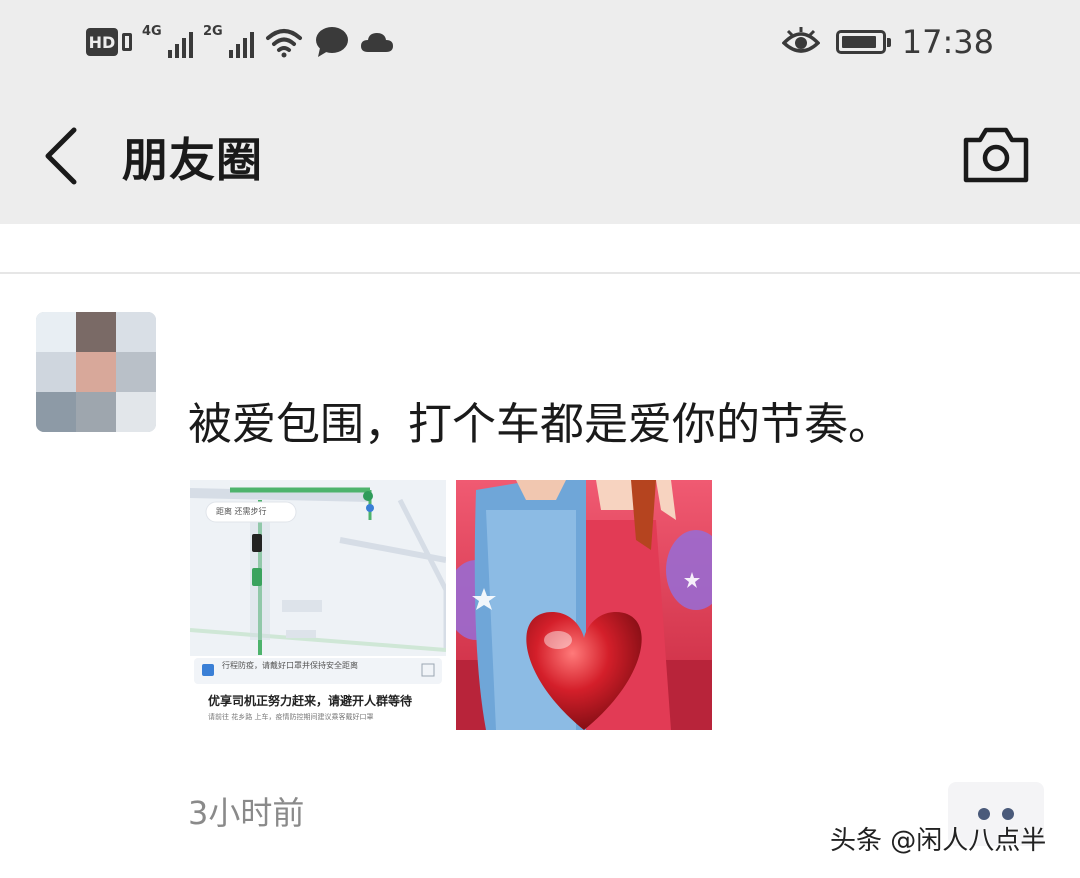 The width and height of the screenshot is (1080, 878). Describe the element at coordinates (947, 42) in the screenshot. I see `status-time: 17:38` at that location.